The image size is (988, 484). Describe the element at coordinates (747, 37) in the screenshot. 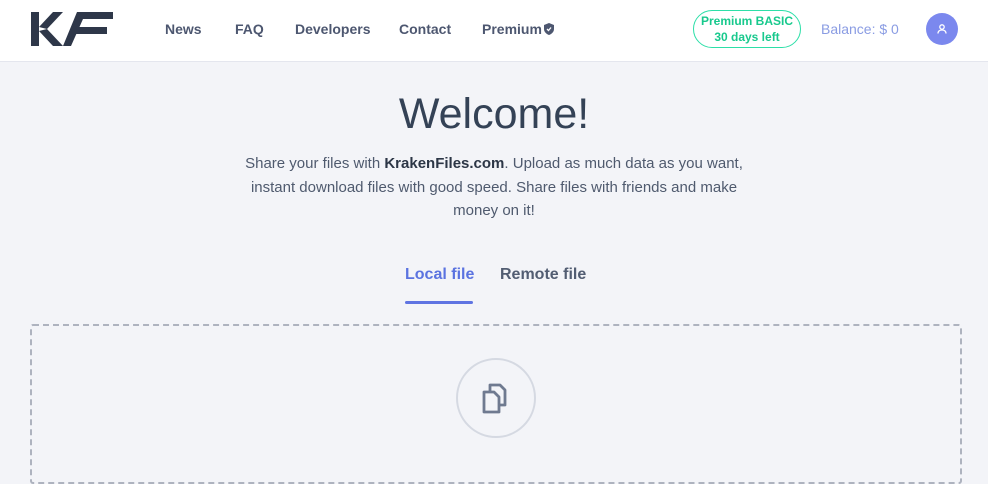

I see `premium-remaining-label: 30 days left` at that location.